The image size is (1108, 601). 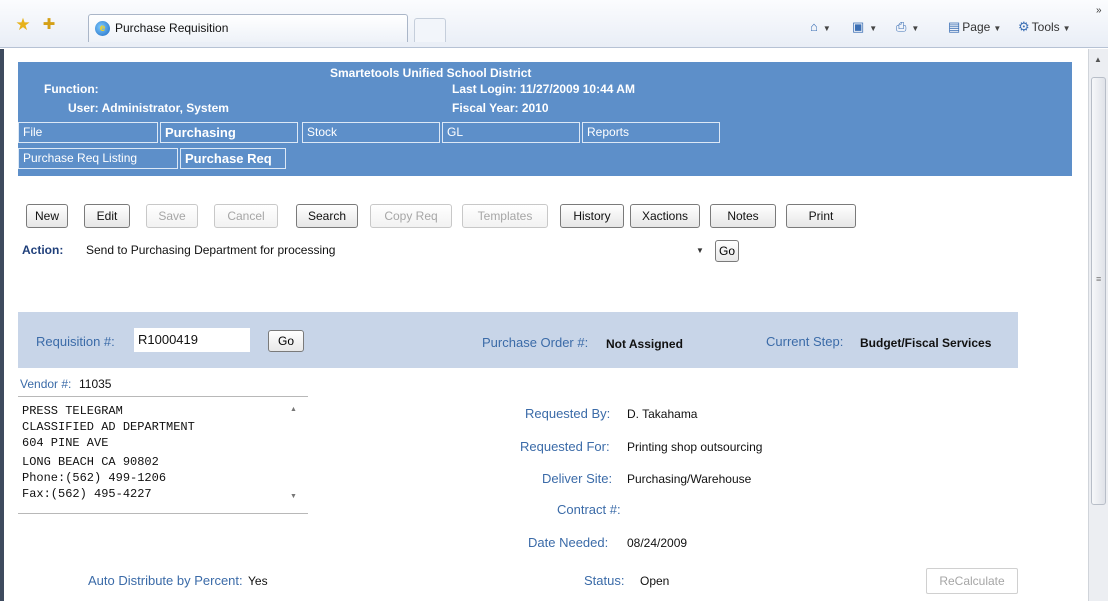 I want to click on deliver-site-label: Deliver Site:, so click(x=577, y=478).